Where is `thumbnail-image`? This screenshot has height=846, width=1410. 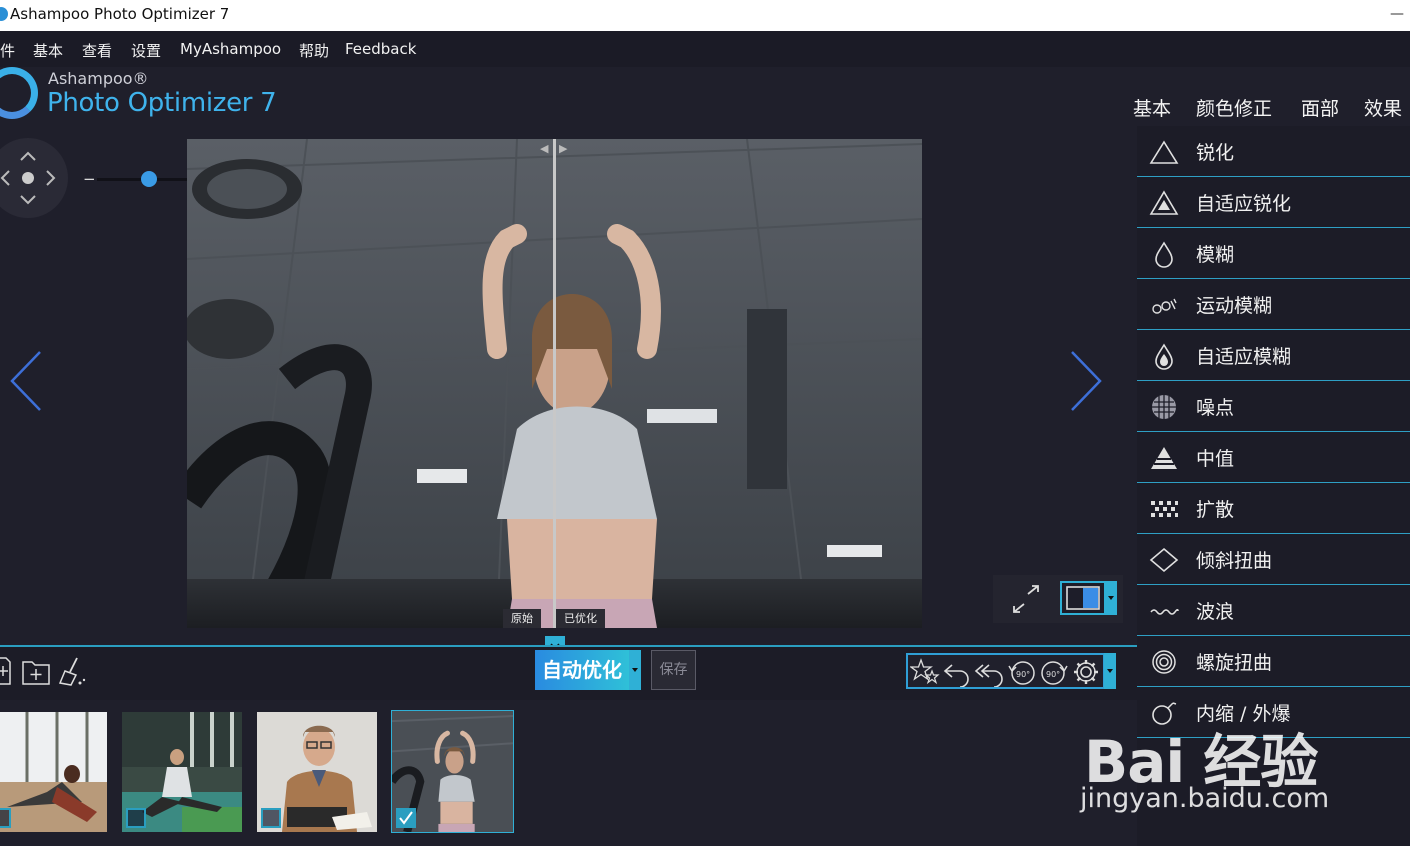 thumbnail-image is located at coordinates (53, 772).